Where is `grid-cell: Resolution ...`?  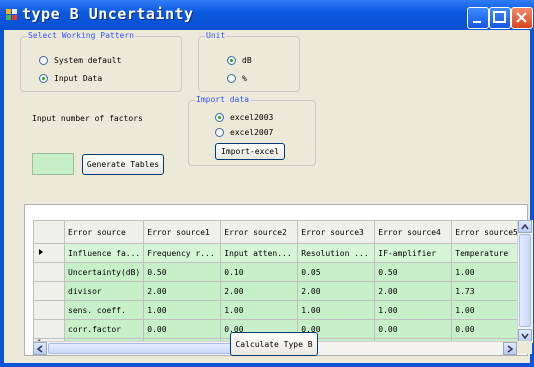
grid-cell: Resolution ... is located at coordinates (336, 253).